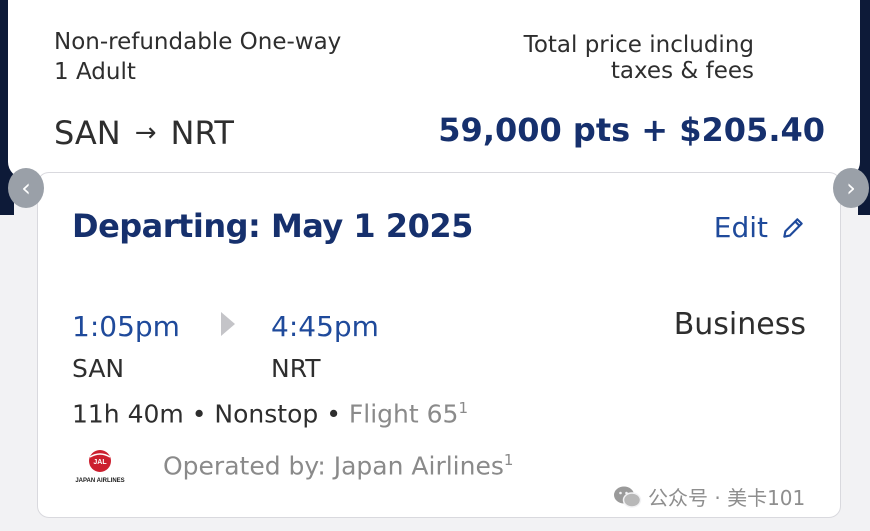 This screenshot has width=870, height=531. Describe the element at coordinates (198, 42) in the screenshot. I see `fare-type: Non-refundable One-way` at that location.